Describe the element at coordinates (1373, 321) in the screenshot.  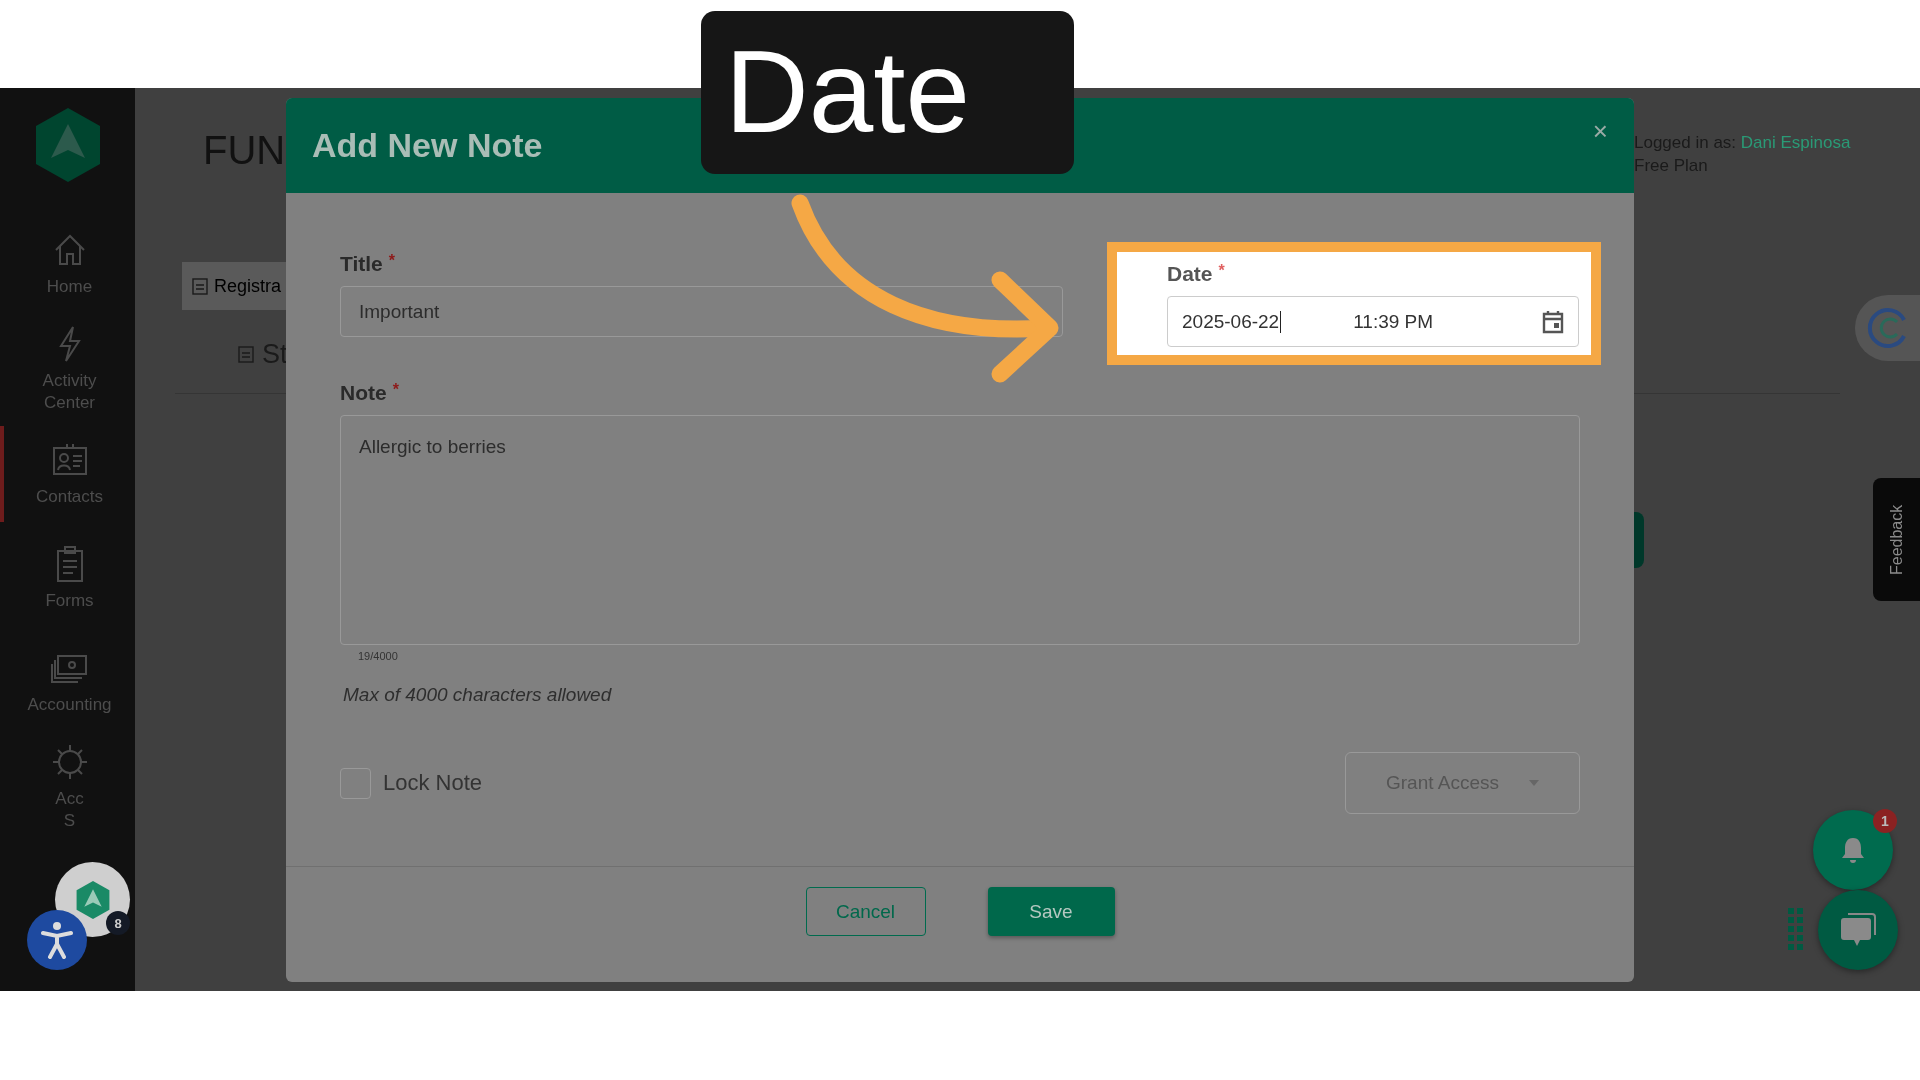
I see `date-input: 2025-06-22 11:39 PM` at that location.